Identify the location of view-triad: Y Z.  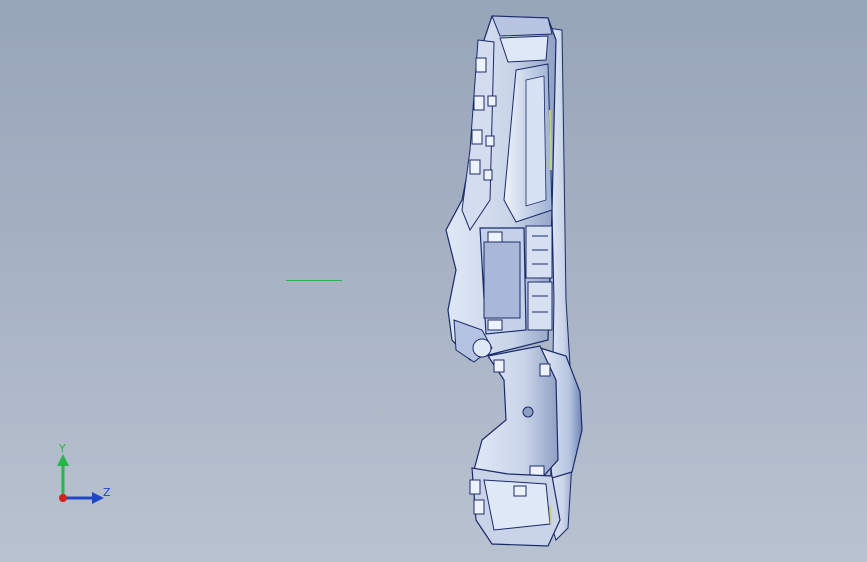
(84, 473).